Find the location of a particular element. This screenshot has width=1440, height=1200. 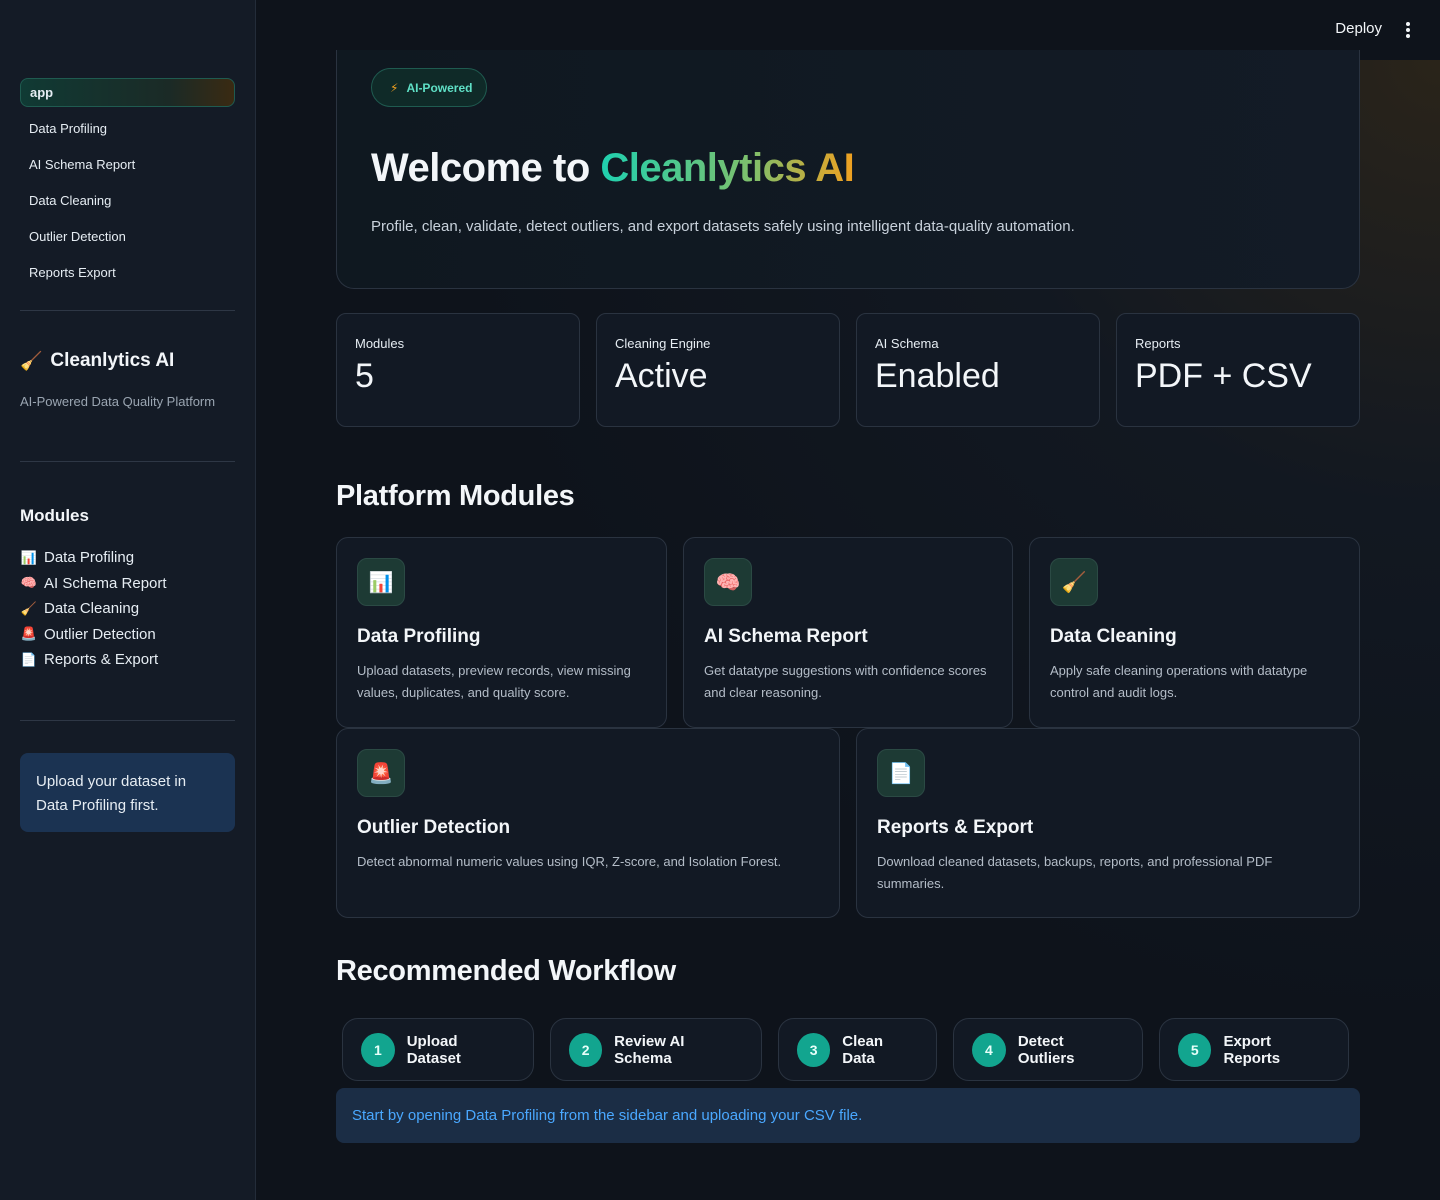

brand-title: Cleanlytics AI is located at coordinates (112, 360).